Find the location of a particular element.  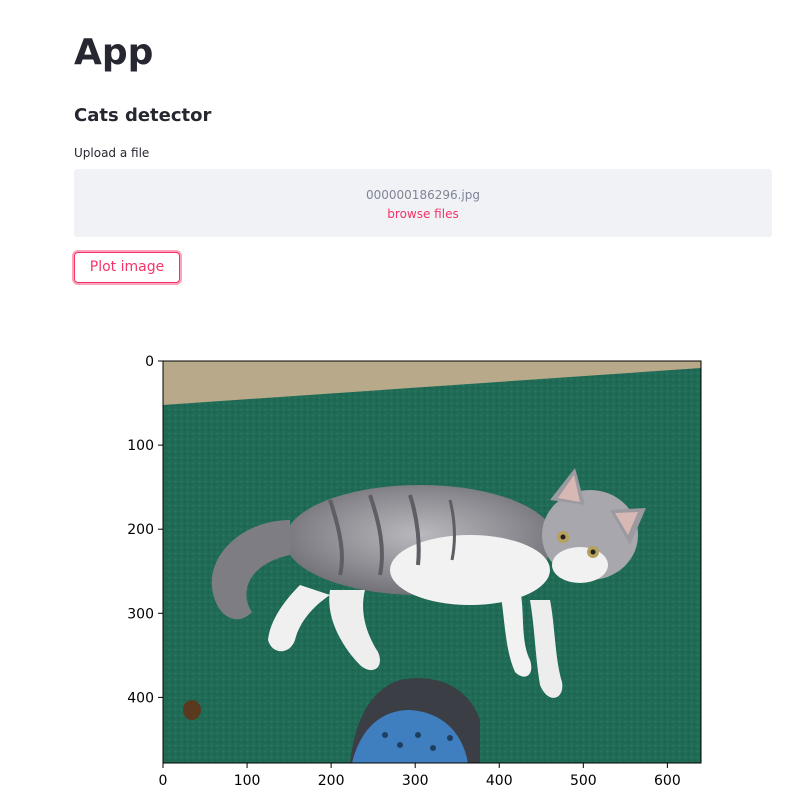

x-tick-label: 300 is located at coordinates (415, 781).